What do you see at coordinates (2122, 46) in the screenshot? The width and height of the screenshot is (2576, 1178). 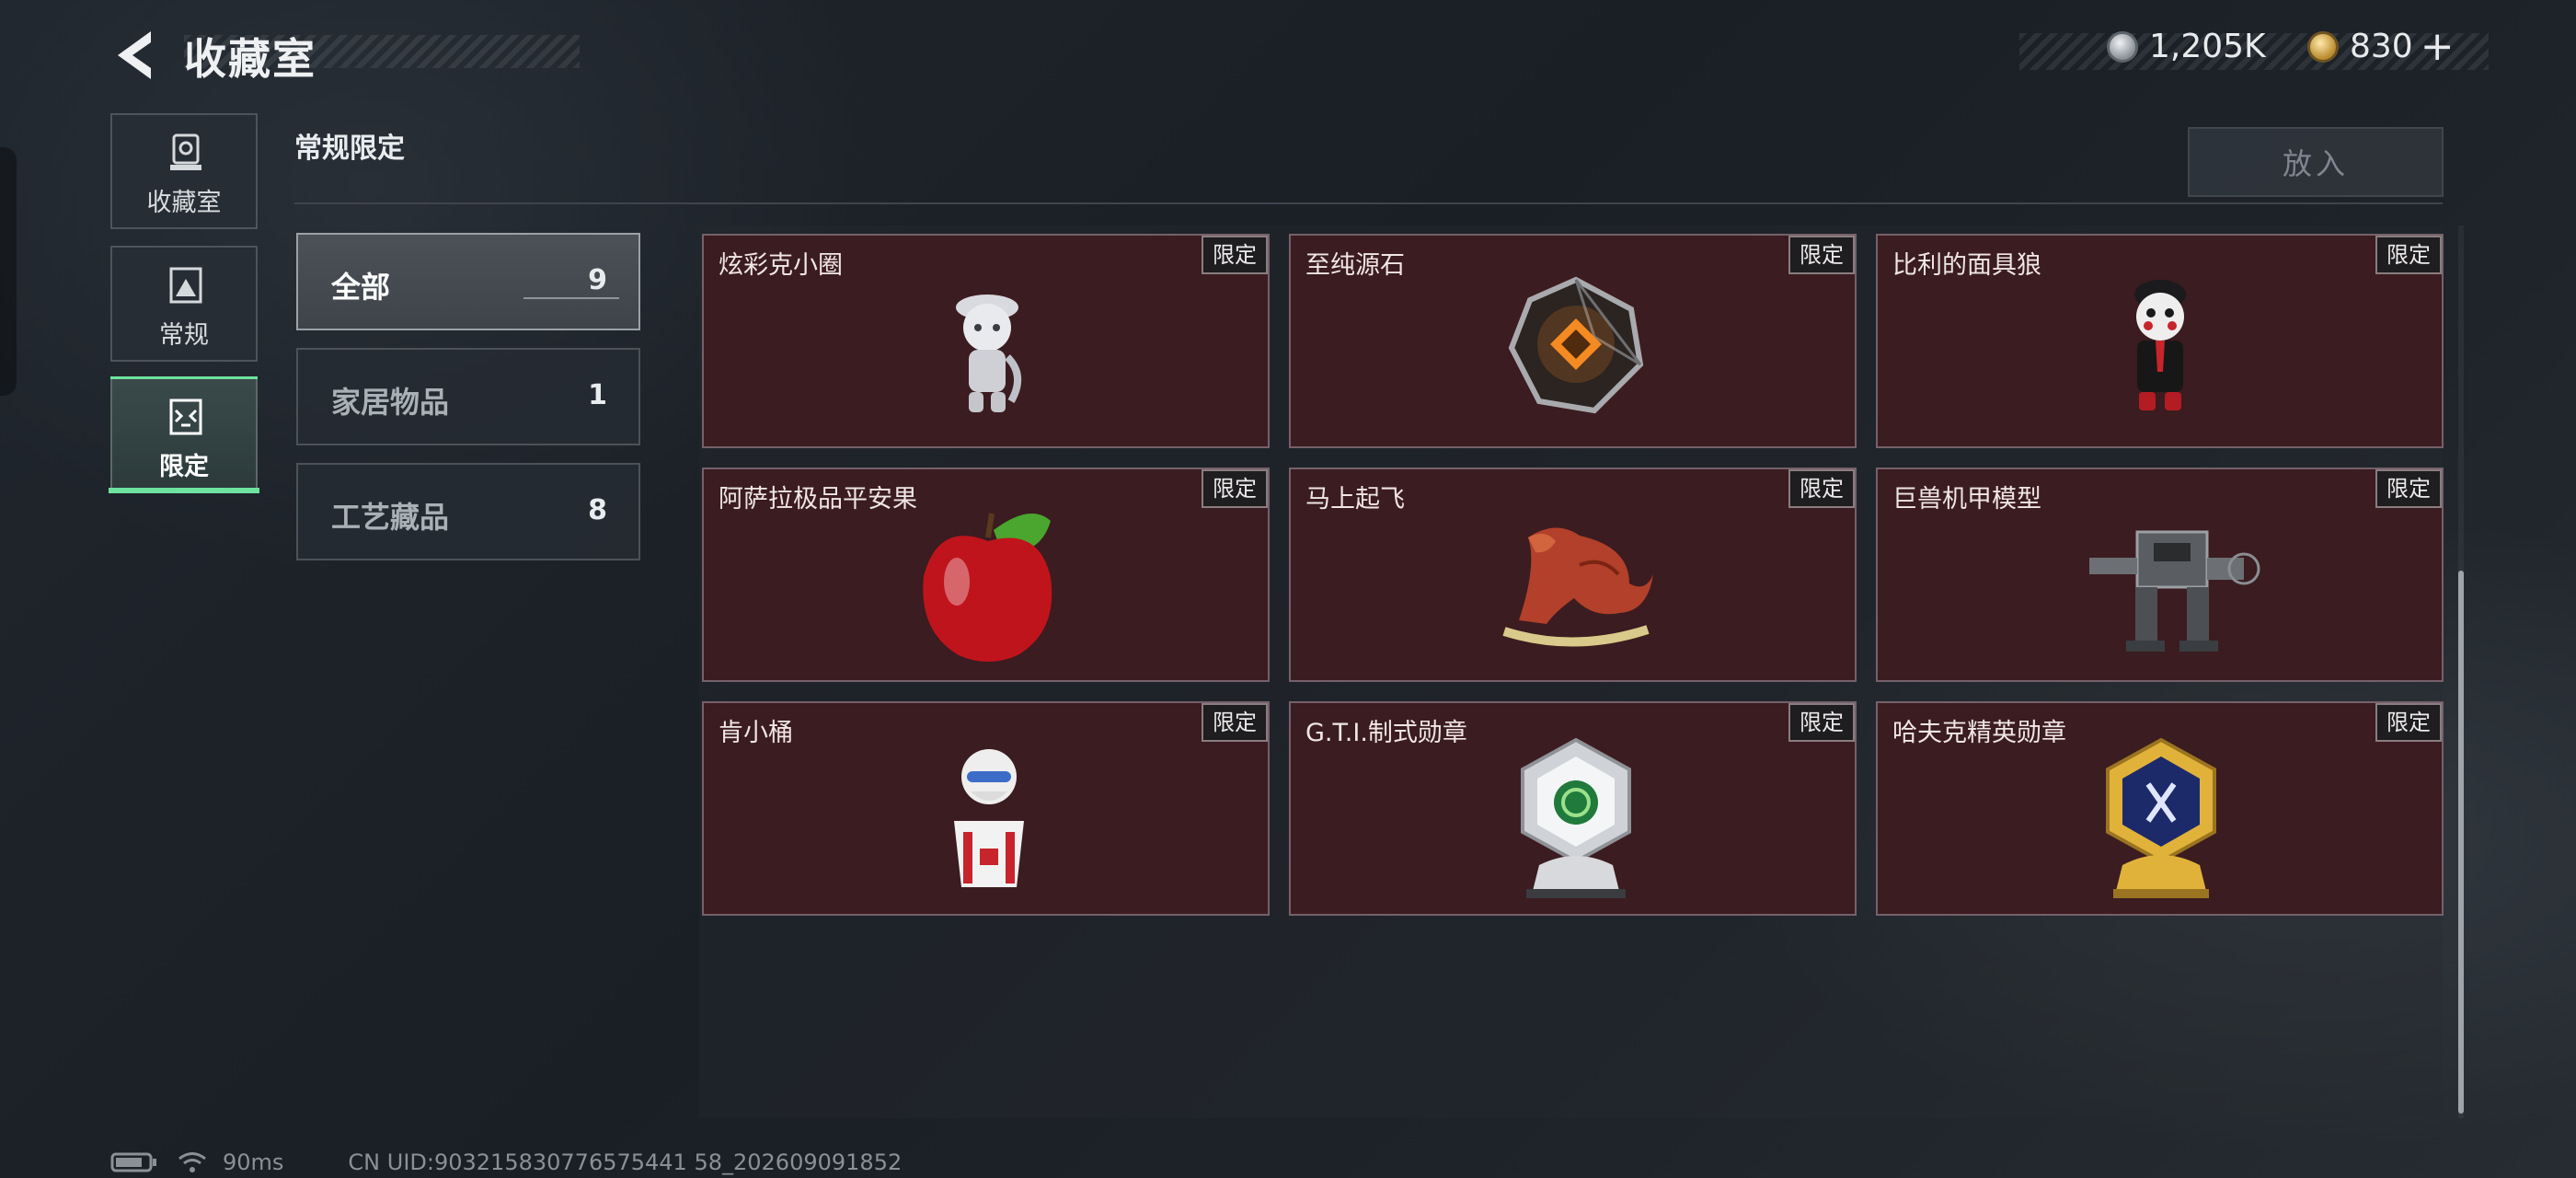 I see `silver-coin-icon` at bounding box center [2122, 46].